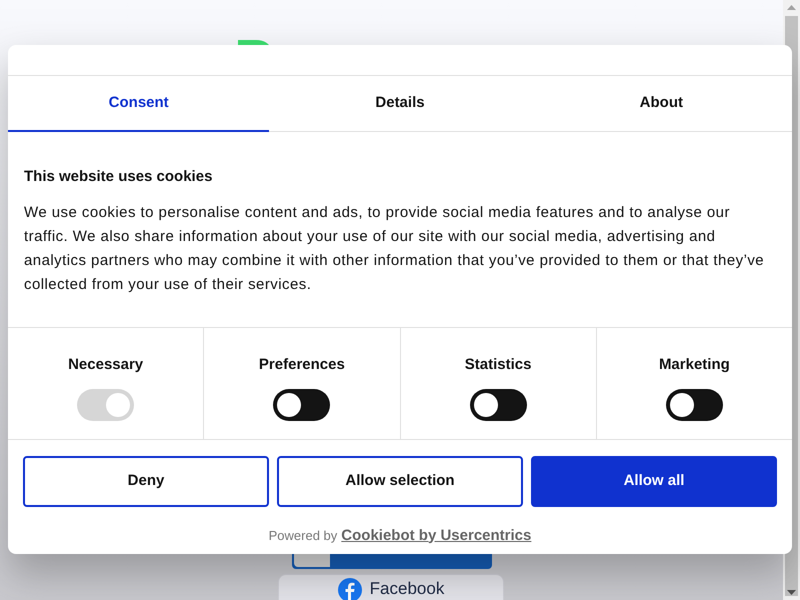 This screenshot has width=800, height=600. What do you see at coordinates (395, 248) in the screenshot?
I see `cookie-description: We use cookies to personalise content and ads, to provide social media features and to analyse our traffic. We also share information about your use of our site with our social media, advertising and analytics partners who may combine it with other information that you’ve provided to them or that they’ve collected from your use of their services.` at bounding box center [395, 248].